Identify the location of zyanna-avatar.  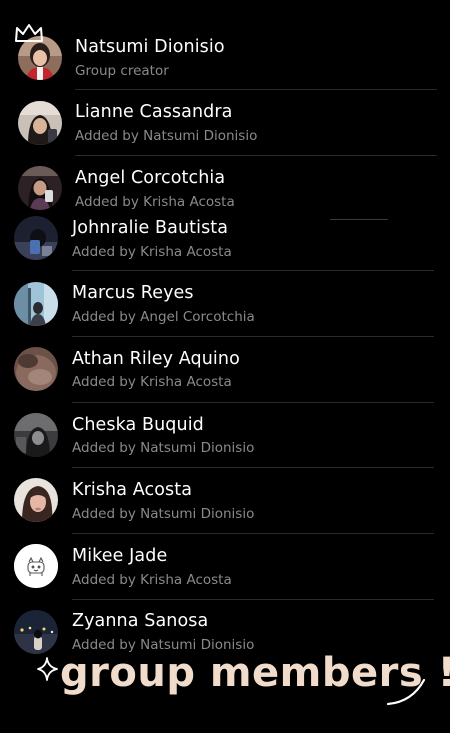
(36, 632).